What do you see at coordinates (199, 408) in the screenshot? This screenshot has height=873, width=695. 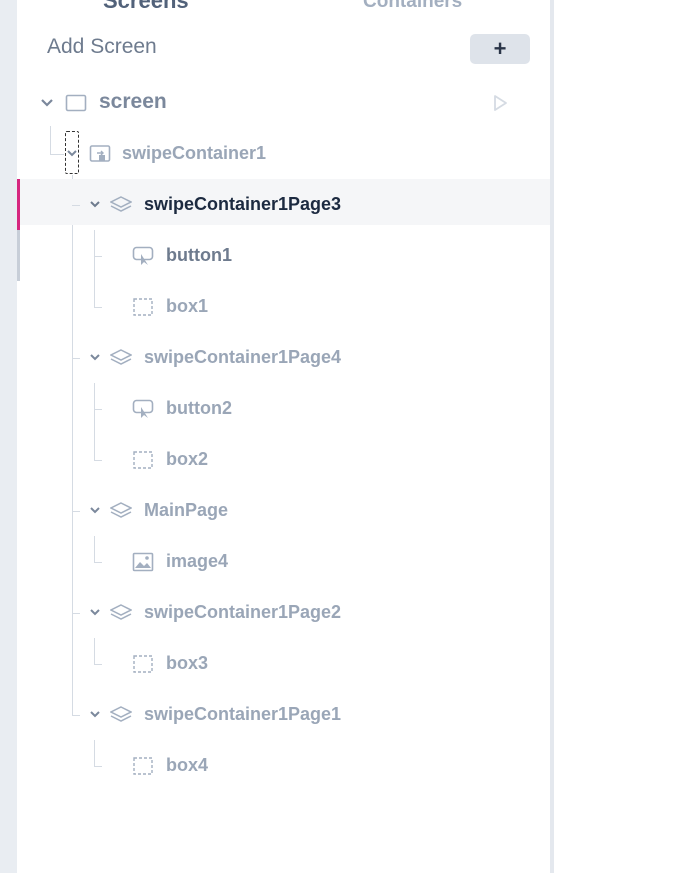 I see `element-label: button2` at bounding box center [199, 408].